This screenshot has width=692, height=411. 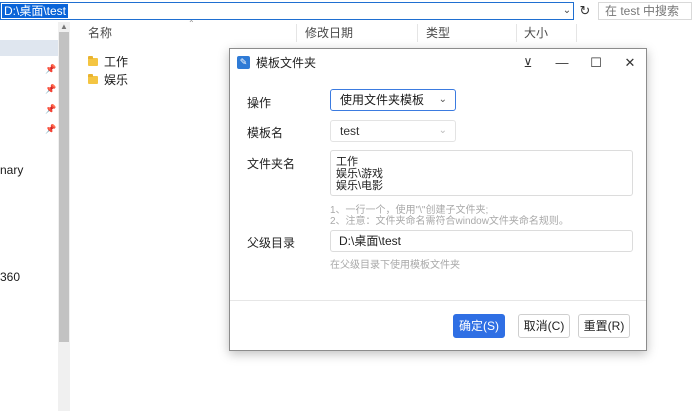 I want to click on file-name: 娱乐, so click(x=116, y=80).